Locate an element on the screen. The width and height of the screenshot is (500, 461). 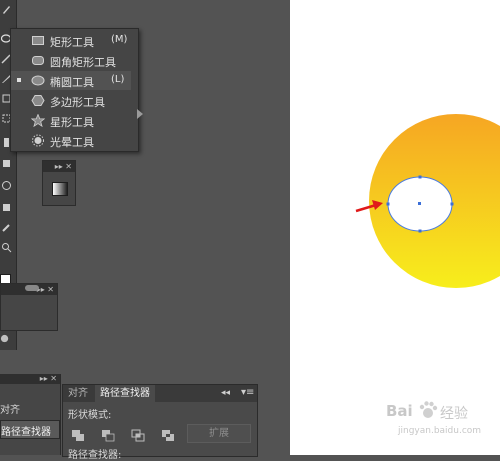
pen-tool-icon is located at coordinates (6, 9).